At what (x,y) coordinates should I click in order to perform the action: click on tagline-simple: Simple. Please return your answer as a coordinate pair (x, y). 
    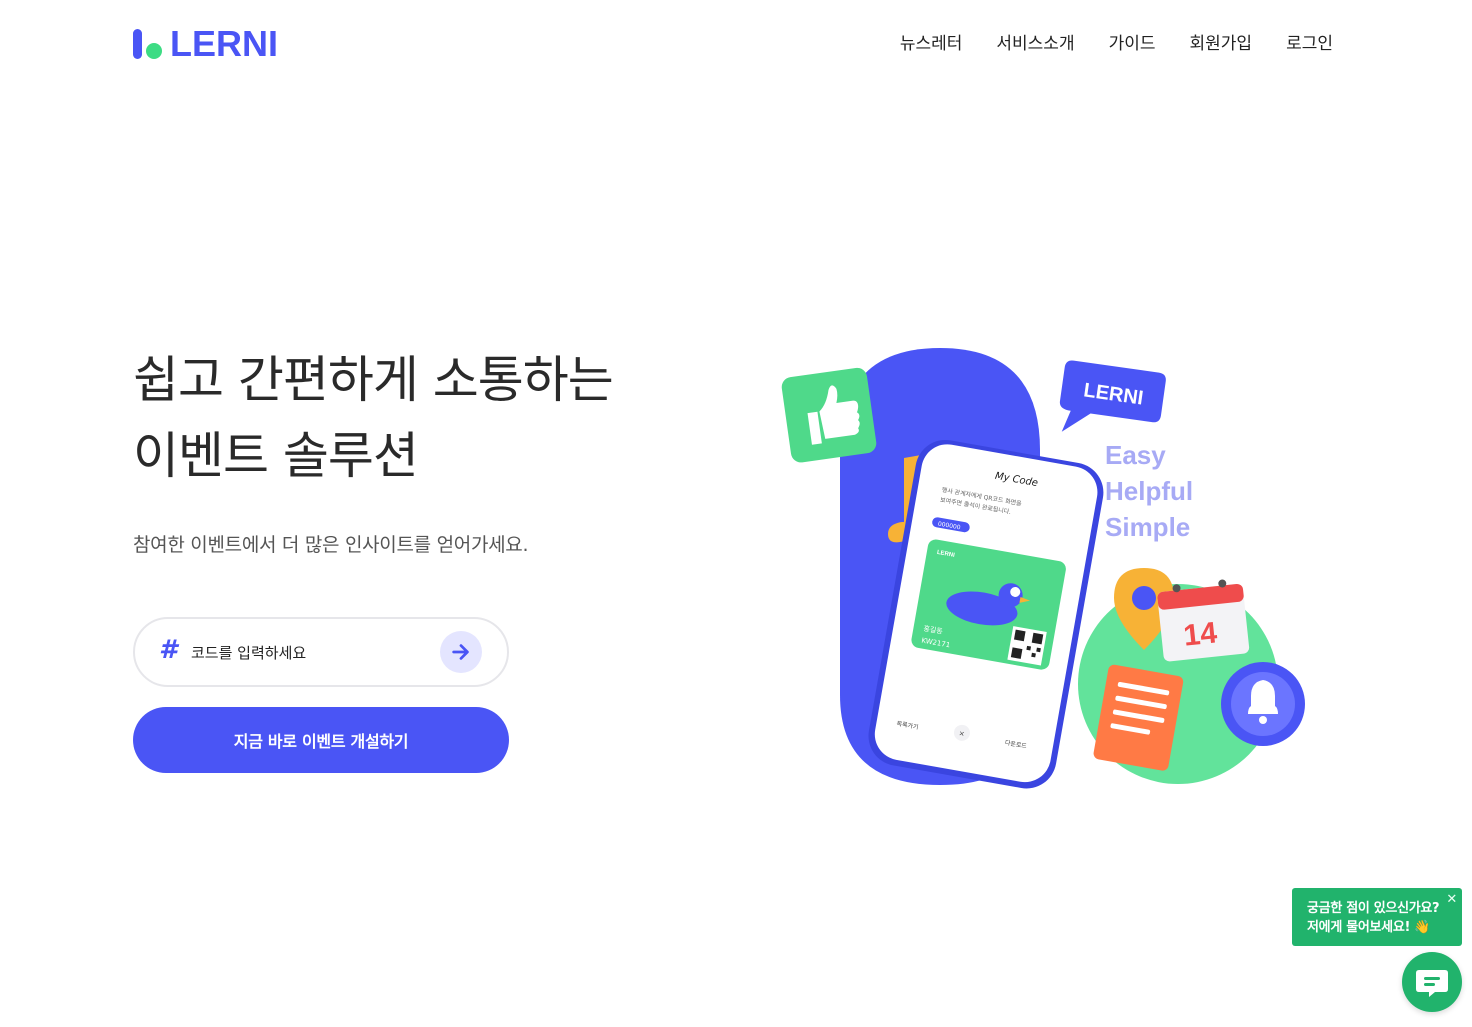
    Looking at the image, I should click on (1147, 527).